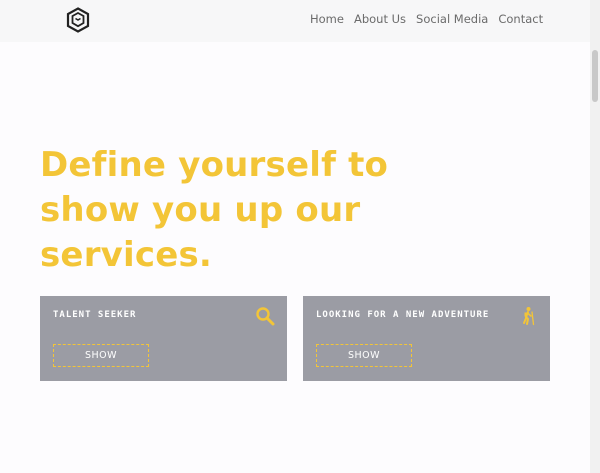 This screenshot has width=600, height=473. Describe the element at coordinates (426, 338) in the screenshot. I see `card-new-adventure: LOOKING FOR A NEW ADVENTURE SHOW` at that location.